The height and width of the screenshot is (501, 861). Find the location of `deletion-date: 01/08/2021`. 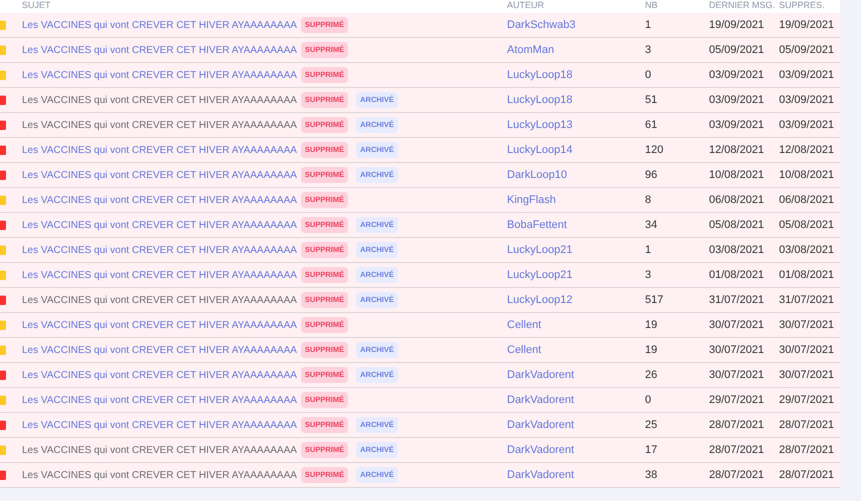

deletion-date: 01/08/2021 is located at coordinates (806, 274).